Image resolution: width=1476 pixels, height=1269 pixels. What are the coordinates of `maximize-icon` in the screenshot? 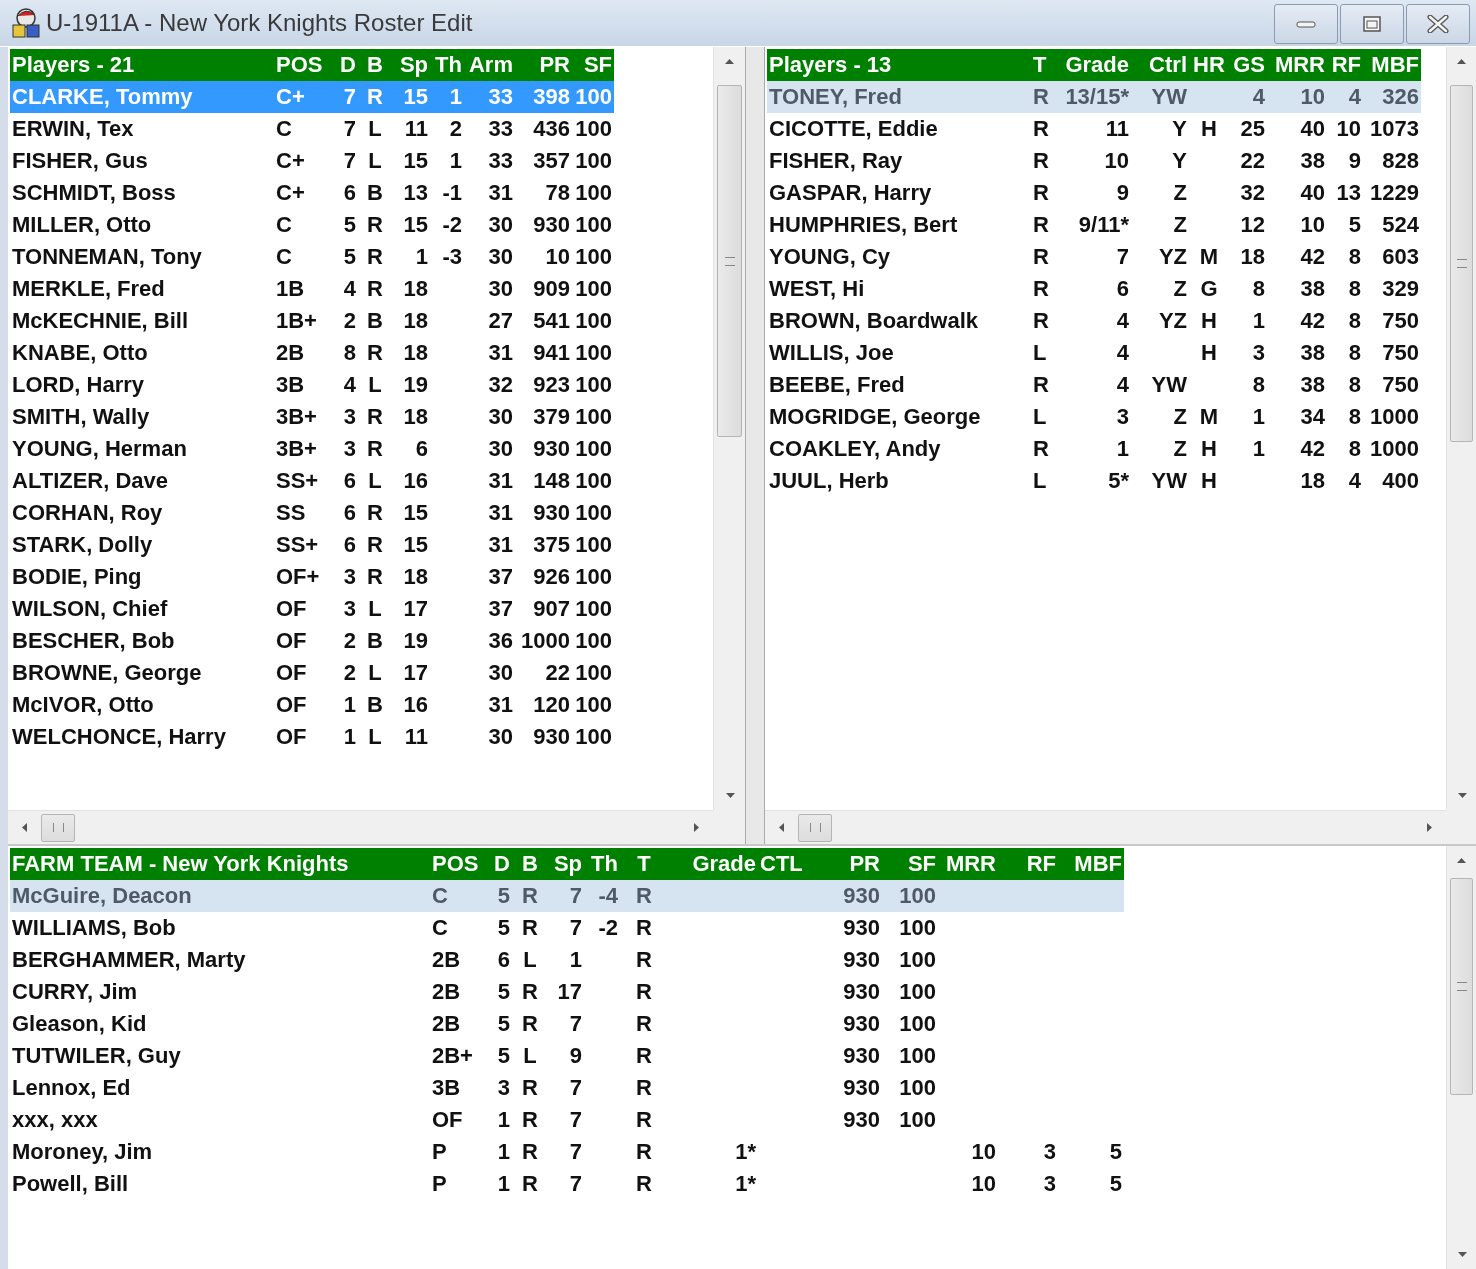 It's located at (1372, 24).